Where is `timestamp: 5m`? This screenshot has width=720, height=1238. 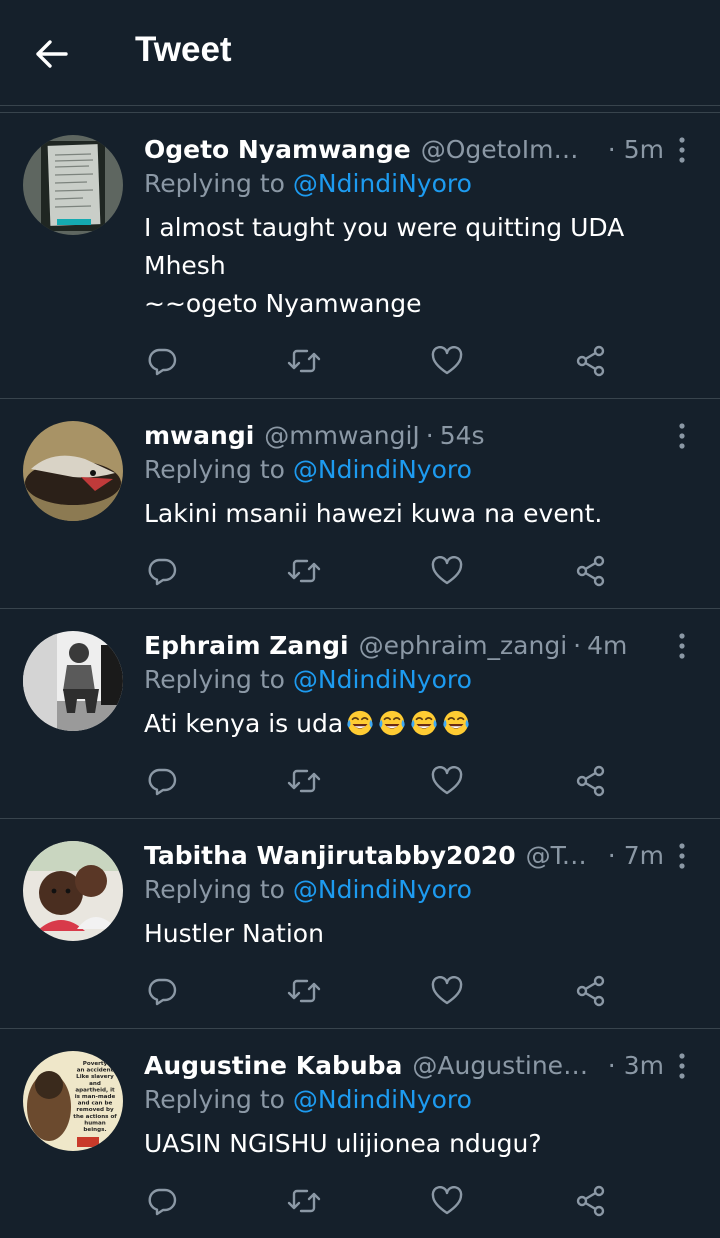 timestamp: 5m is located at coordinates (644, 149).